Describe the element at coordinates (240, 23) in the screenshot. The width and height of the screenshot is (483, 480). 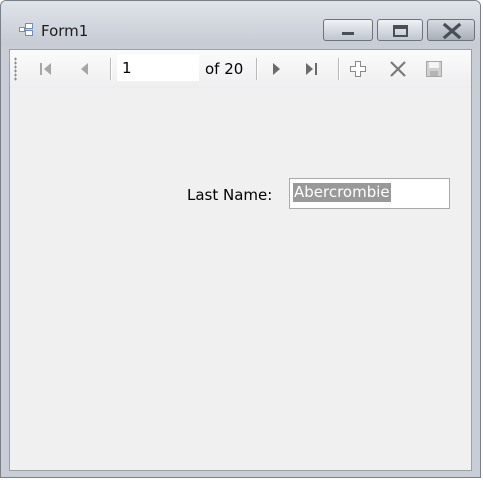
I see `title-bar: Form1` at that location.